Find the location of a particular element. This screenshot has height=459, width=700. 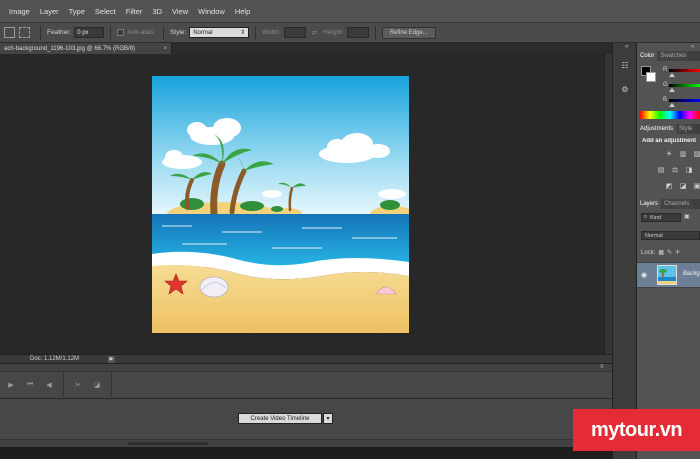

channel-g-slider is located at coordinates (684, 85).